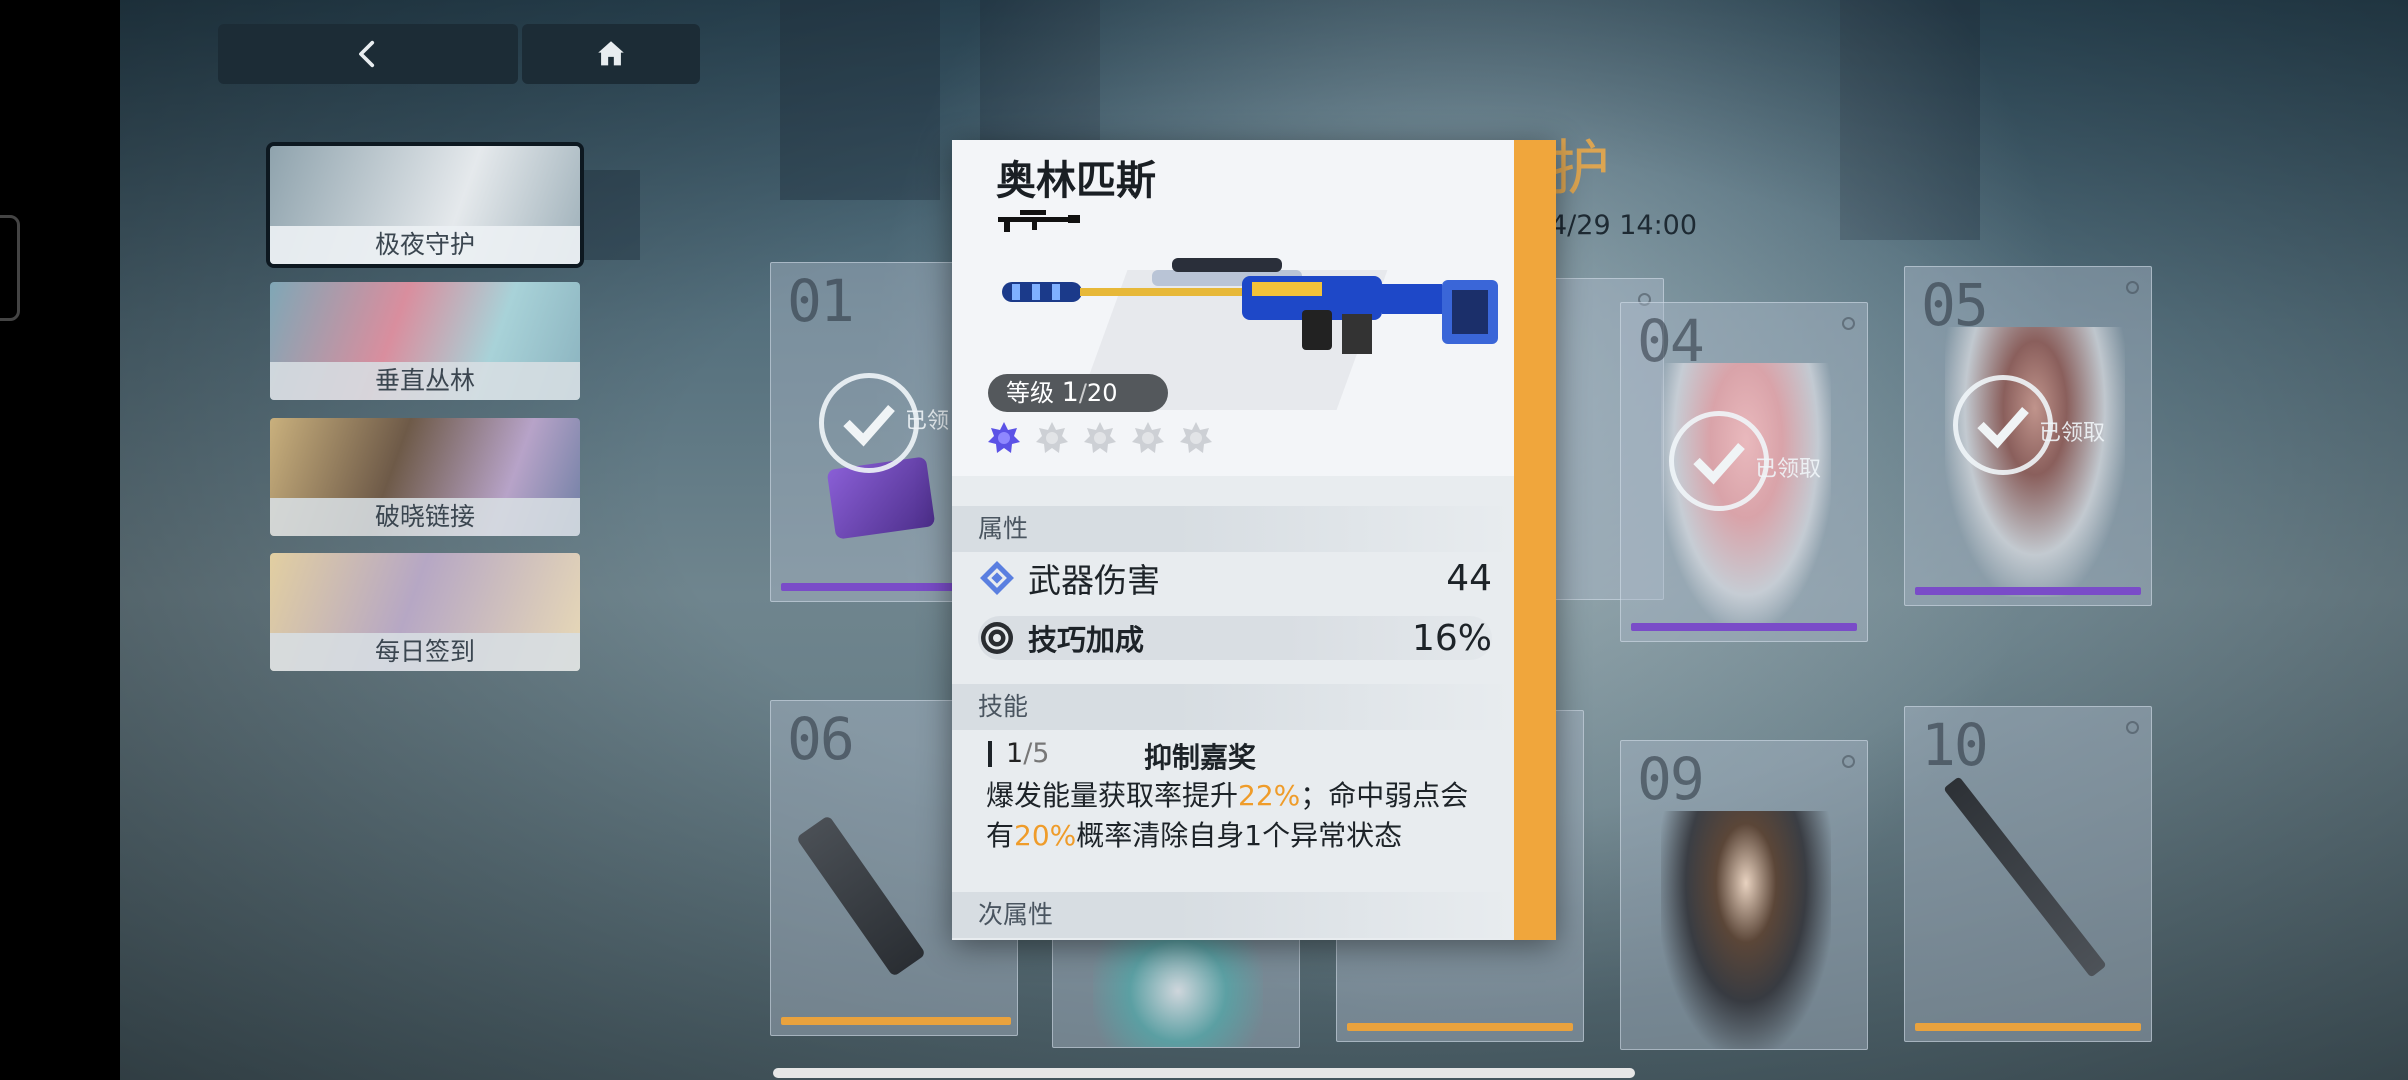  I want to click on skill-name: 抑制嘉奖, so click(1200, 757).